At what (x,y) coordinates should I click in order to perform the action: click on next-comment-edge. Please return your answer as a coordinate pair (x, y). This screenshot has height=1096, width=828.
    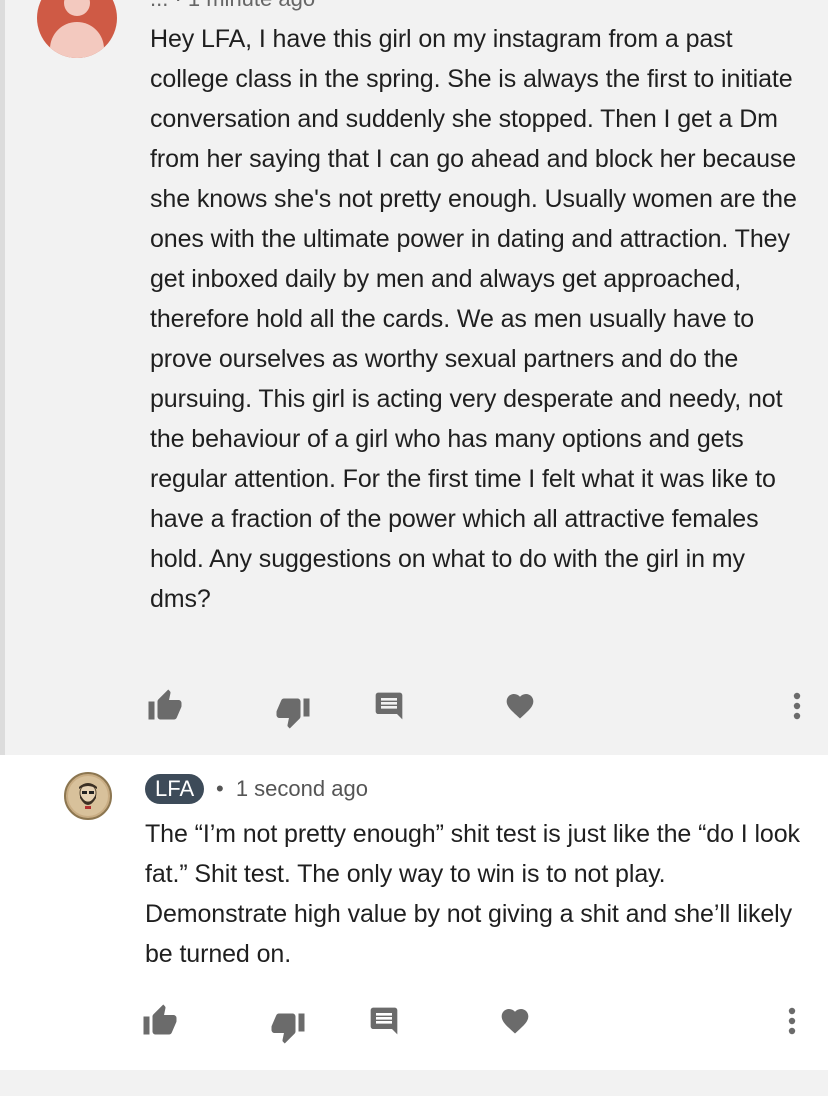
    Looking at the image, I should click on (414, 1083).